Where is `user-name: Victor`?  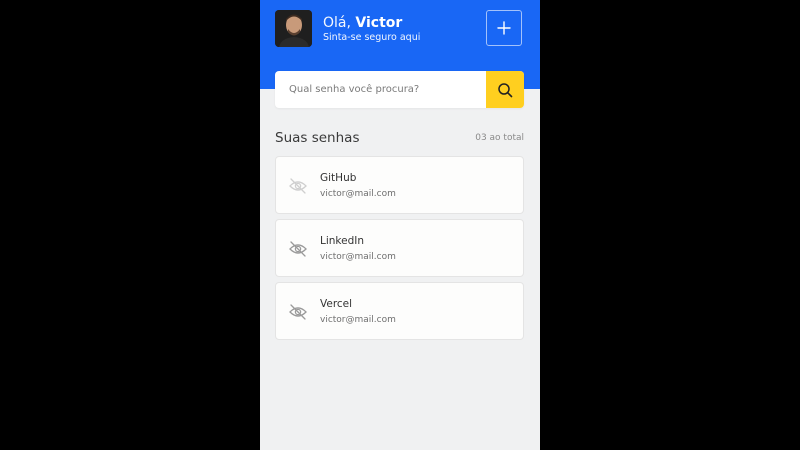
user-name: Victor is located at coordinates (379, 23).